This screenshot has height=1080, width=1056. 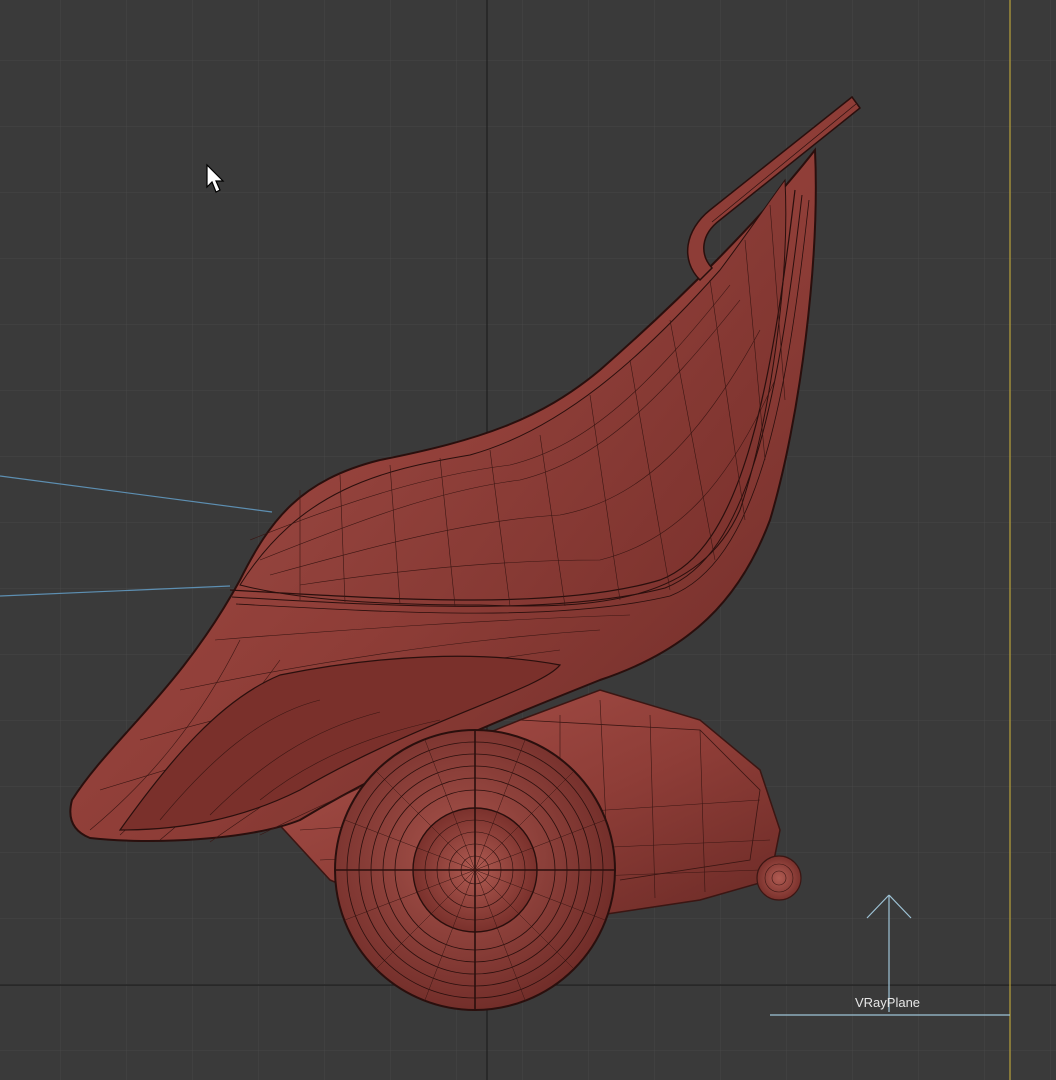 What do you see at coordinates (887, 1002) in the screenshot?
I see `vray-plane-label: VRayPlane` at bounding box center [887, 1002].